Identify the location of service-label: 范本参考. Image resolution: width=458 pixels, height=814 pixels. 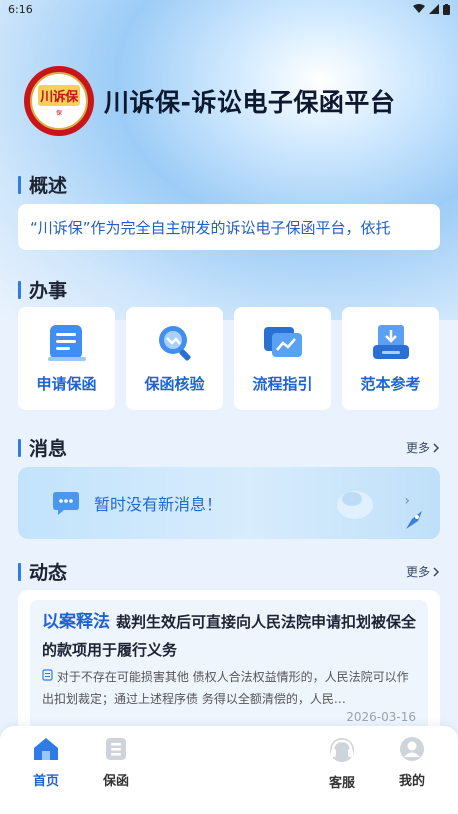
(390, 384).